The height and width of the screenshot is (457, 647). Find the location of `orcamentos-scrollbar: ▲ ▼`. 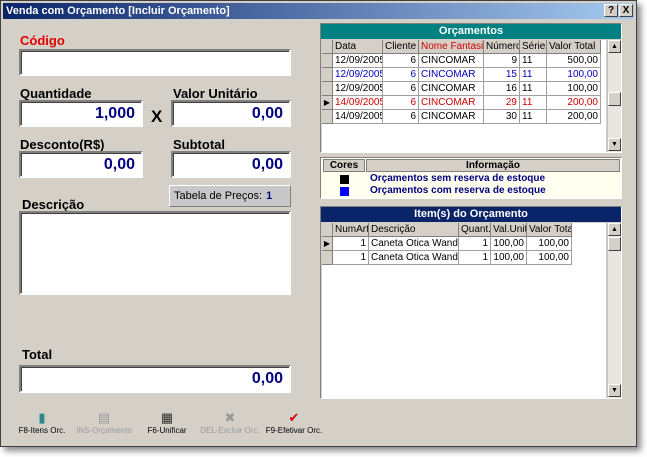

orcamentos-scrollbar: ▲ ▼ is located at coordinates (614, 96).